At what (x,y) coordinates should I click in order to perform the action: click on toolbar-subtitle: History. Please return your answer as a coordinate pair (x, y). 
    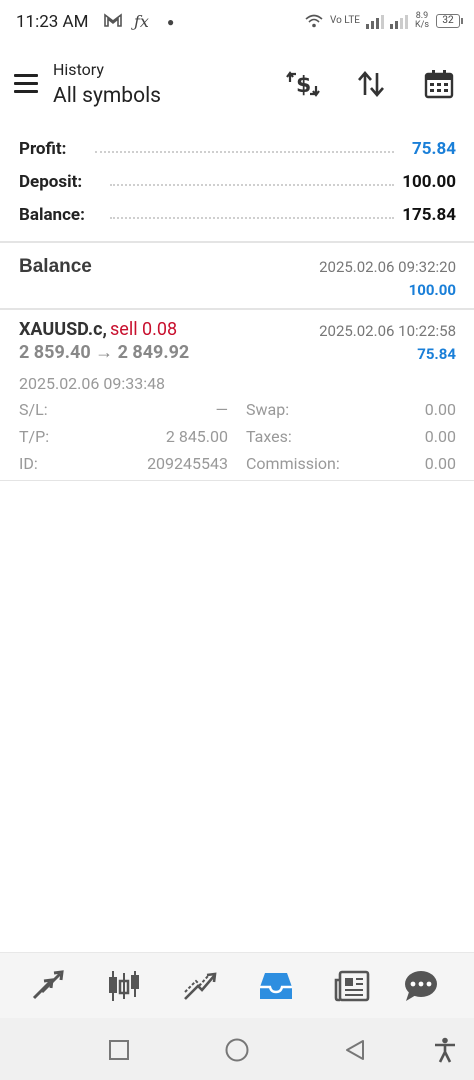
    Looking at the image, I should click on (78, 69).